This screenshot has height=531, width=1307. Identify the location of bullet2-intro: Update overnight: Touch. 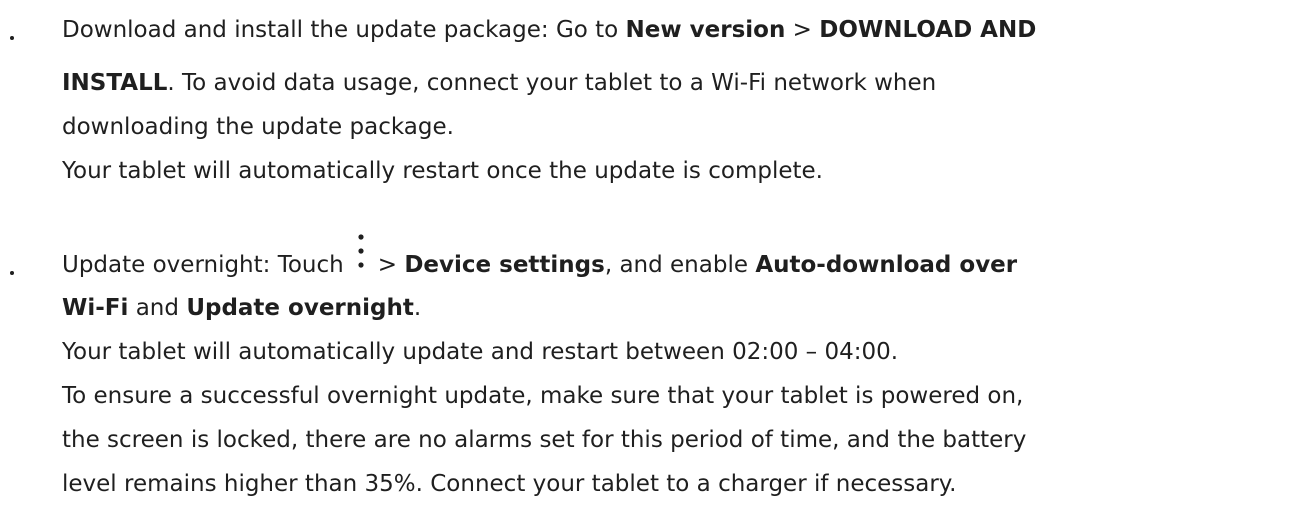
(203, 265).